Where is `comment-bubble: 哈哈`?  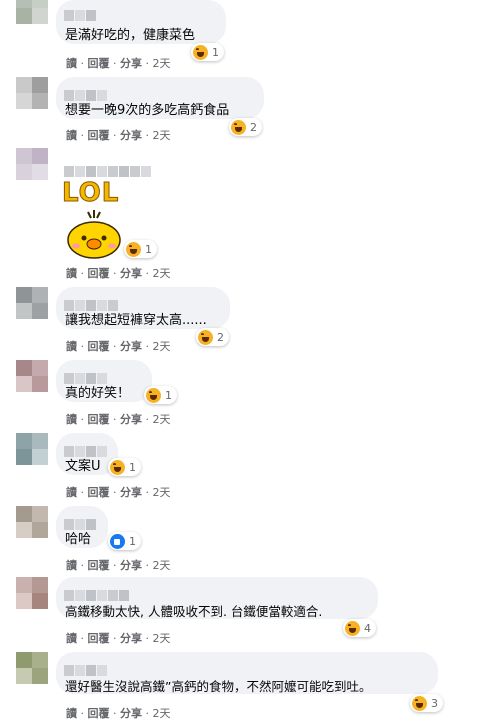
comment-bubble: 哈哈 is located at coordinates (82, 527).